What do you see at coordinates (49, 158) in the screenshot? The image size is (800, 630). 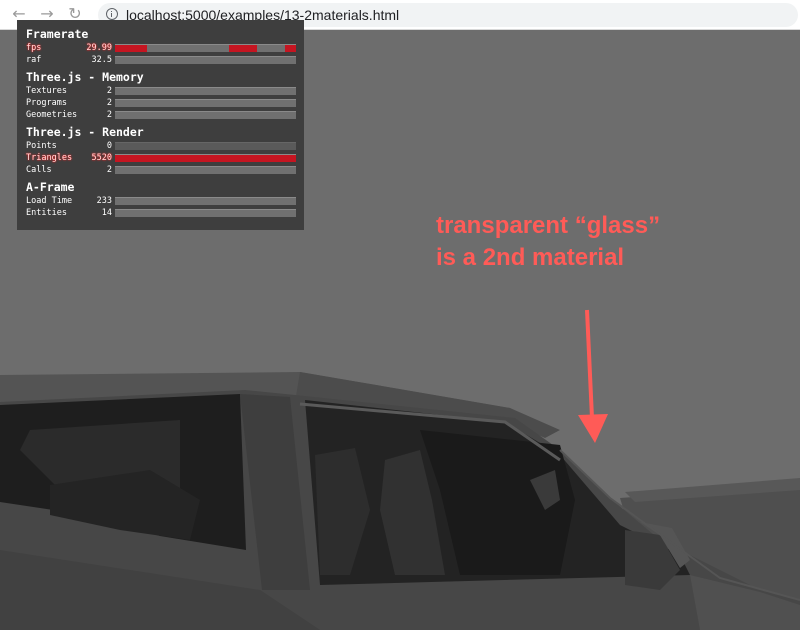 I see `stat-label: Triangles` at bounding box center [49, 158].